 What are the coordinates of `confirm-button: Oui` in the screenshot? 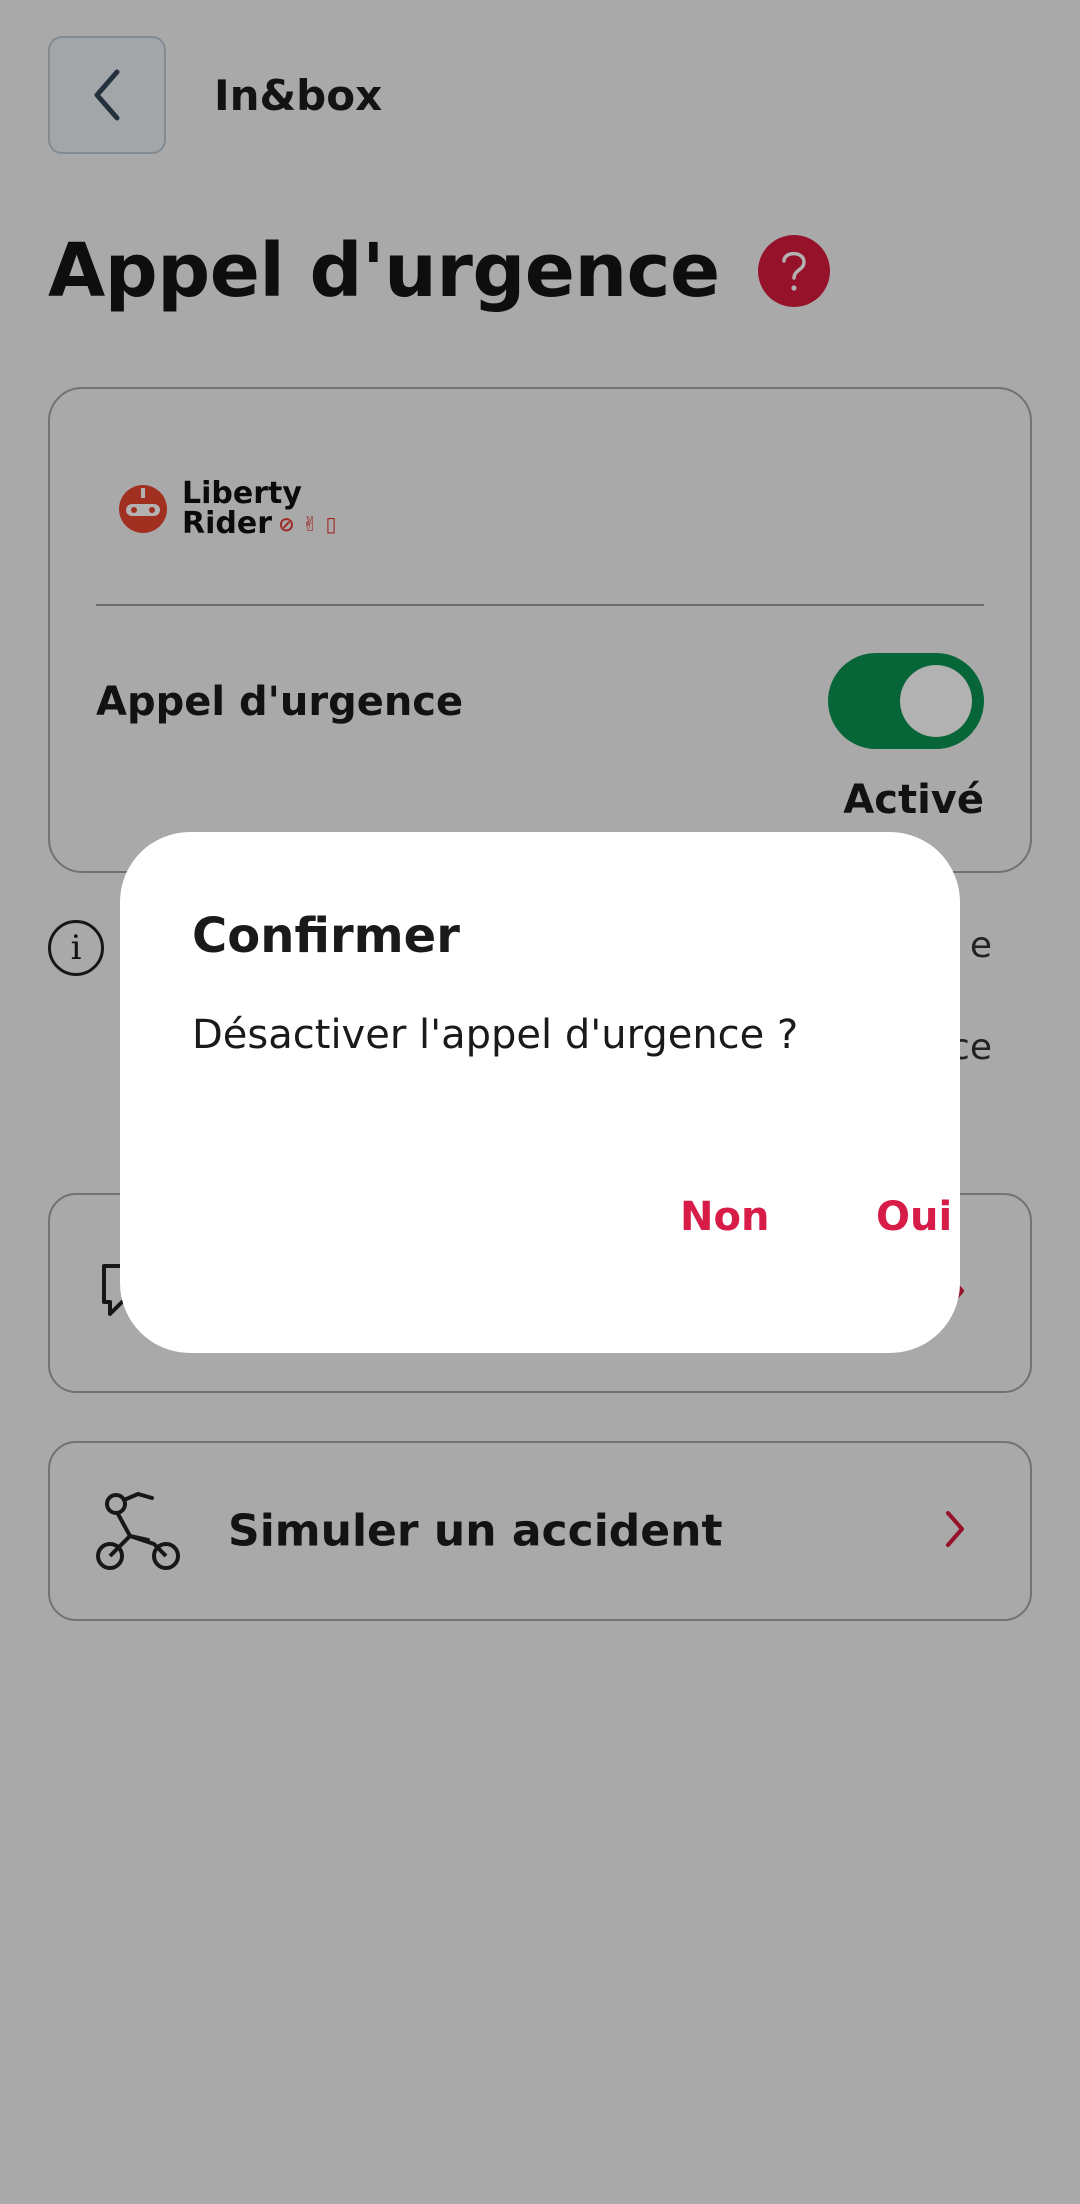 It's located at (914, 1217).